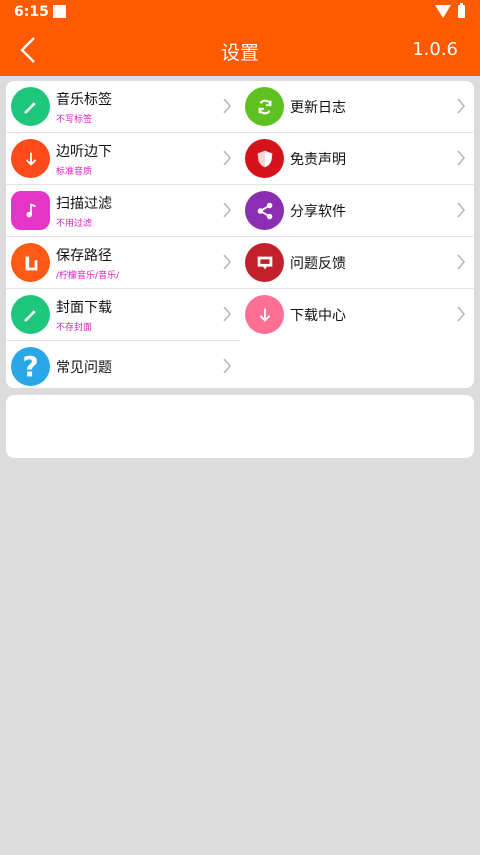  Describe the element at coordinates (59, 11) in the screenshot. I see `notification-icon` at that location.